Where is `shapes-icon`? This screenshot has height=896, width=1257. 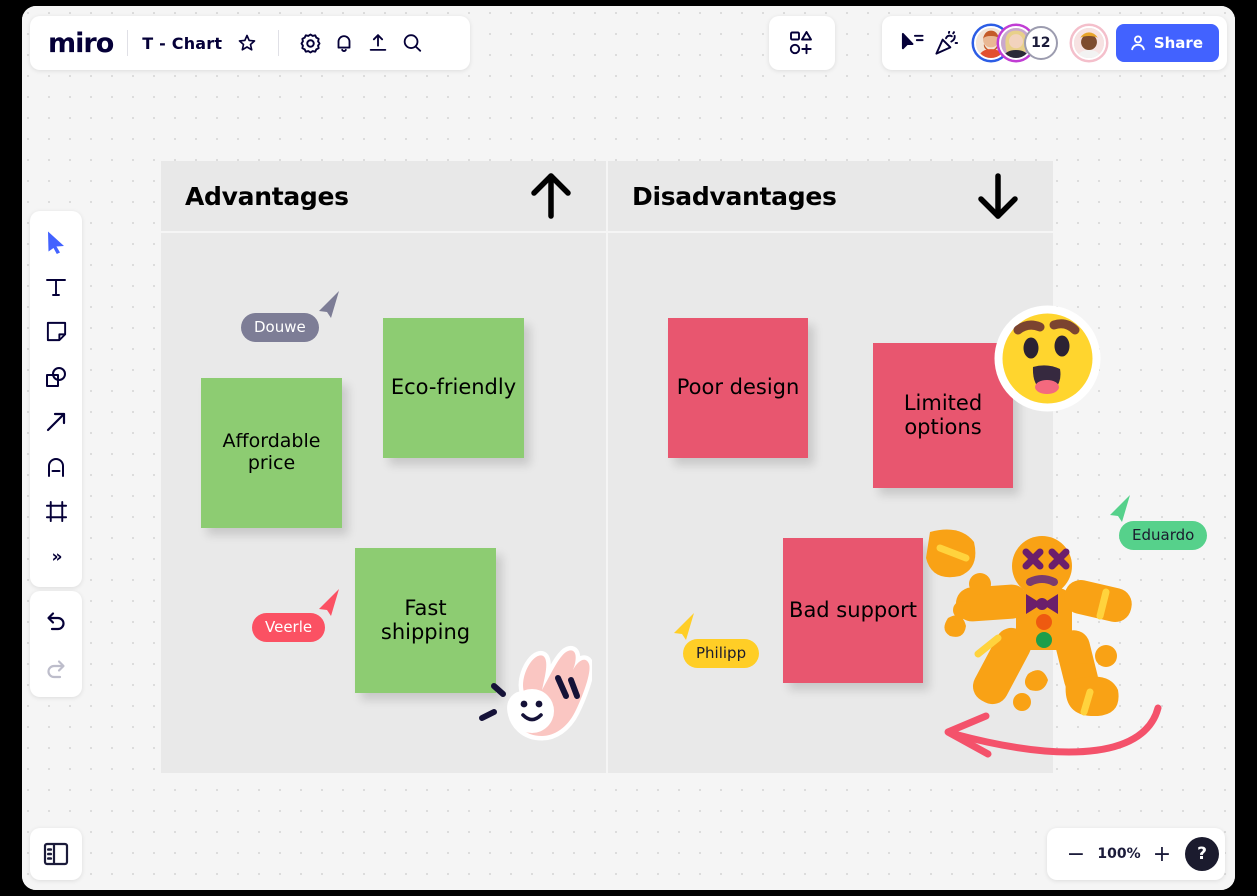
shapes-icon is located at coordinates (56, 376).